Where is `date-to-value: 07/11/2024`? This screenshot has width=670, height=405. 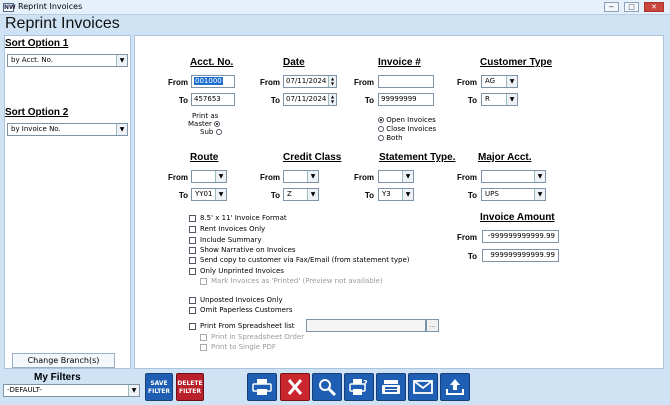
date-to-value: 07/11/2024 is located at coordinates (306, 99).